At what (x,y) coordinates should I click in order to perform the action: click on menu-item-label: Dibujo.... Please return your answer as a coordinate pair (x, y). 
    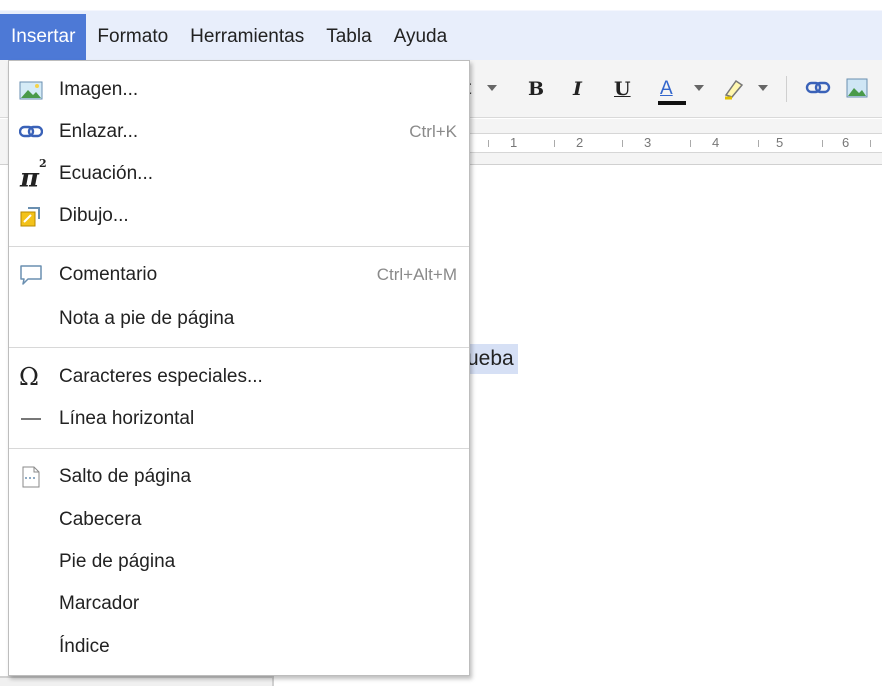
    Looking at the image, I should click on (94, 215).